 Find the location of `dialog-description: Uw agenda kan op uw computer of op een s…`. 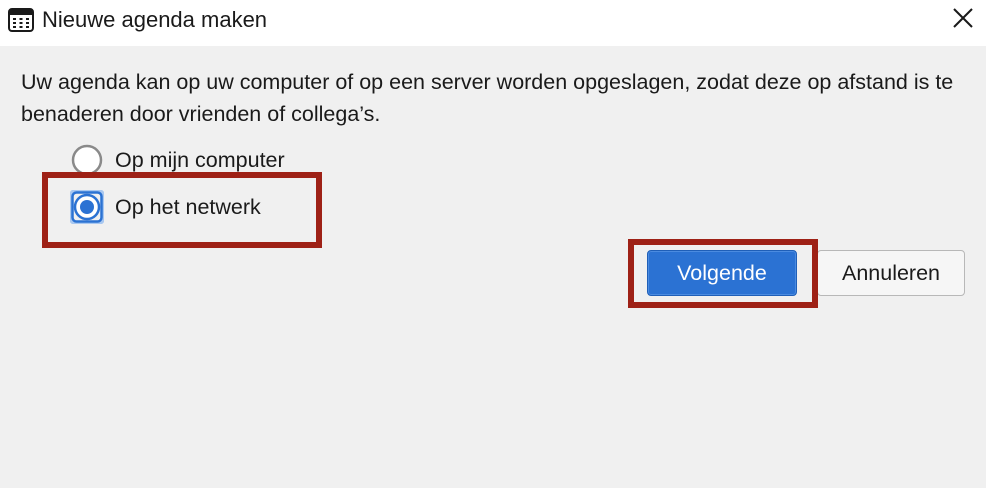

dialog-description: Uw agenda kan op uw computer of op een s… is located at coordinates (487, 98).